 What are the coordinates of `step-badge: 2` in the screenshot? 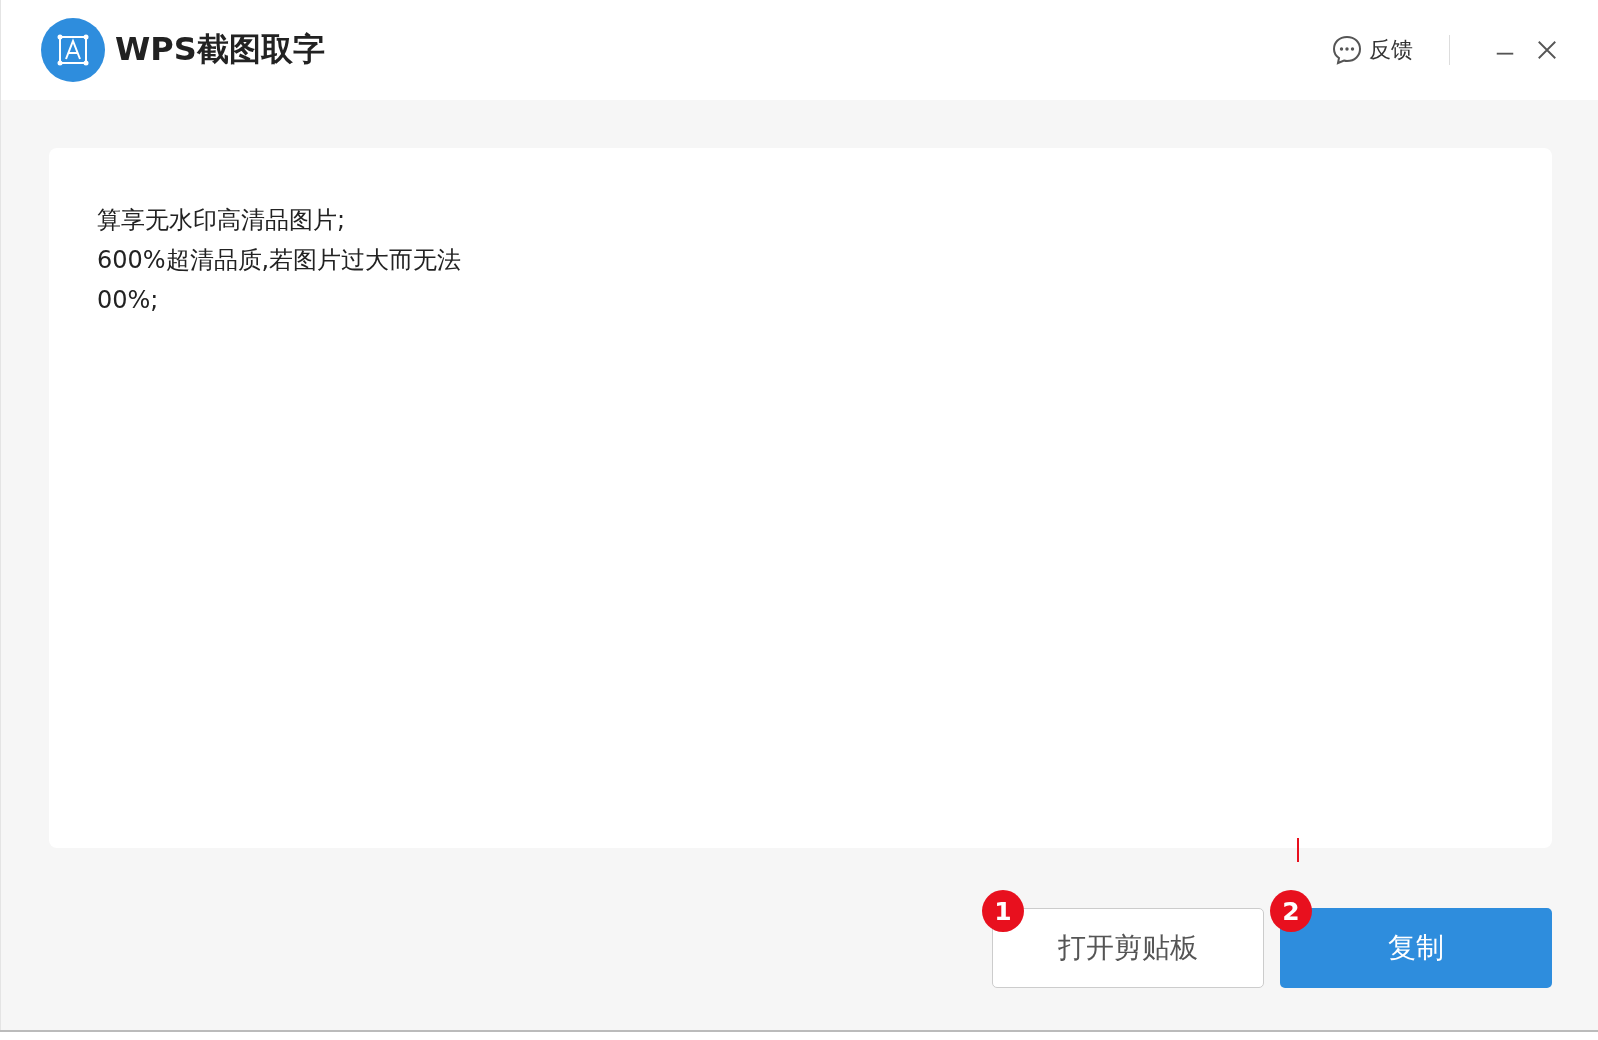 It's located at (1291, 911).